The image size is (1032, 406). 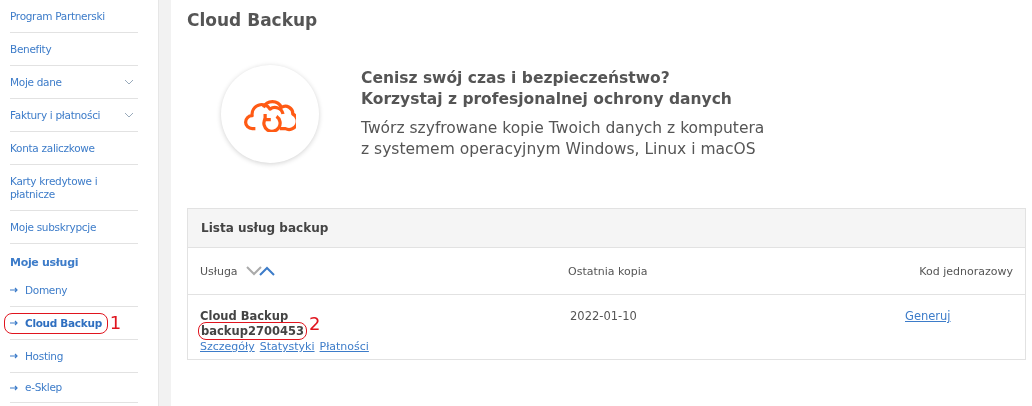 I want to click on promo-headline: Korzystaj z profesjonalnej ochrony danych, so click(x=547, y=99).